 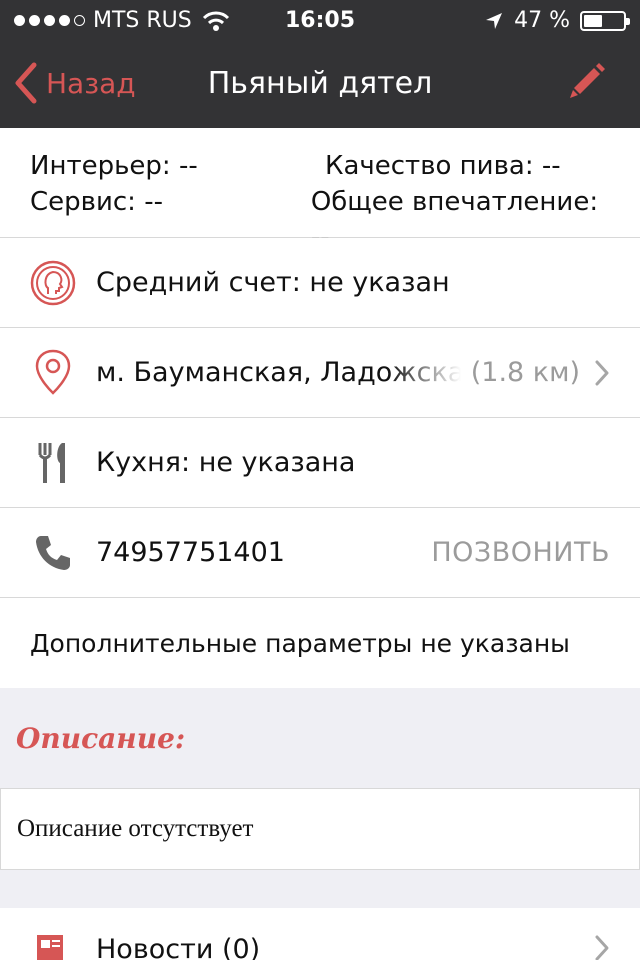 I want to click on map-pin-icon, so click(x=53, y=372).